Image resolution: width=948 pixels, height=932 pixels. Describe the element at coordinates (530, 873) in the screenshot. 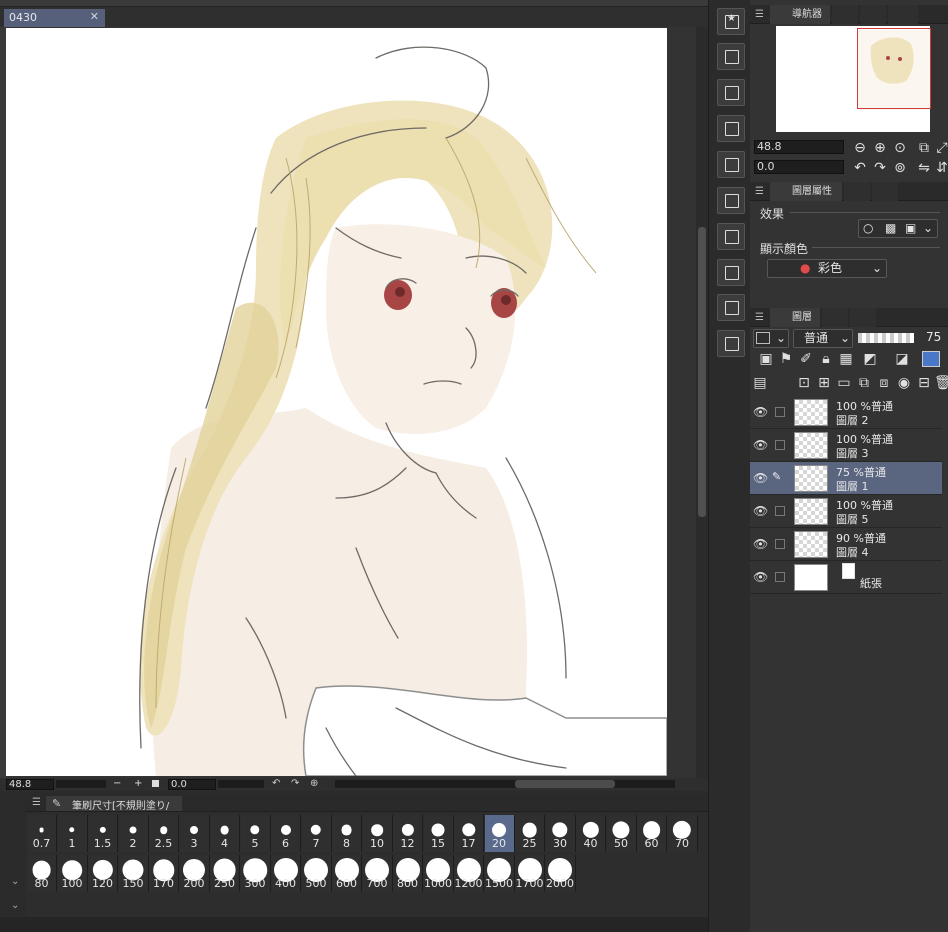

I see `brush-size-option: 1700` at that location.